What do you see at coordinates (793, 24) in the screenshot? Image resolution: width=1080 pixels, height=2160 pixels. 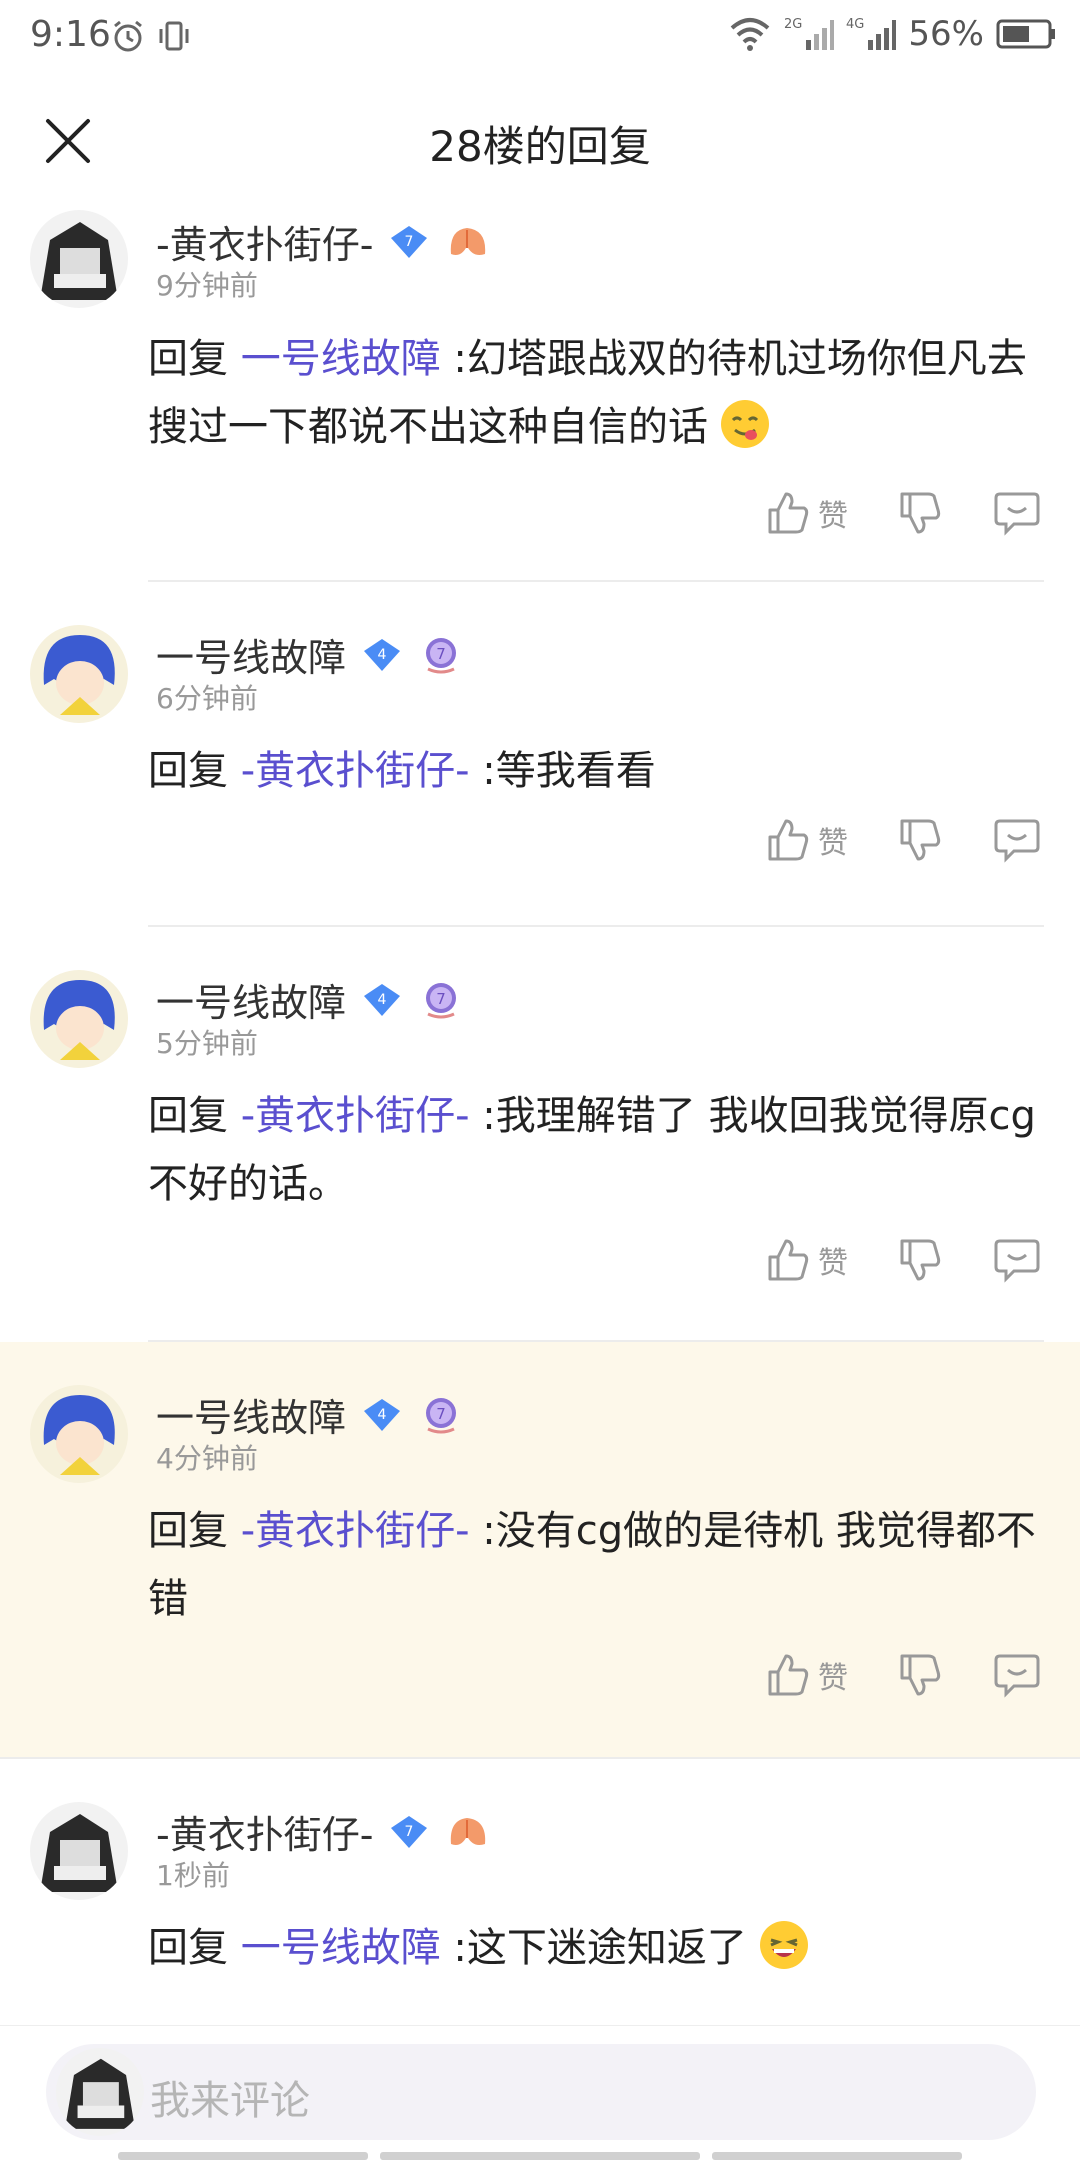 I see `signal-2g-label: 2G` at bounding box center [793, 24].